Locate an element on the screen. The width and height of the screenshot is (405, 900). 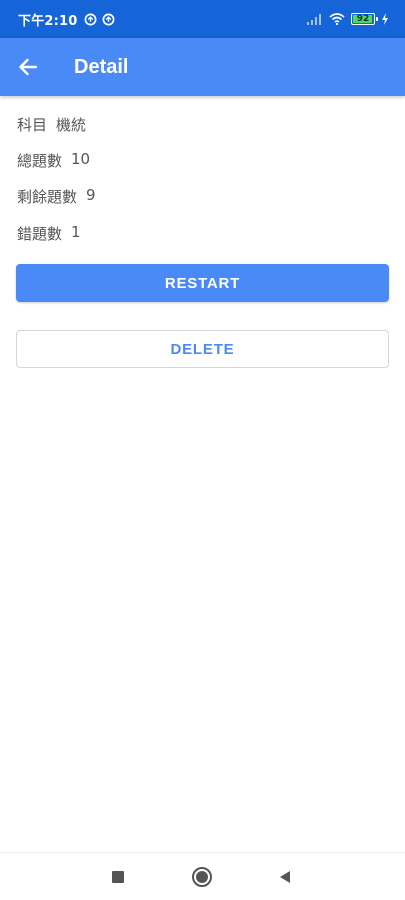
total-questions-row: 總題數 10 is located at coordinates (53, 160).